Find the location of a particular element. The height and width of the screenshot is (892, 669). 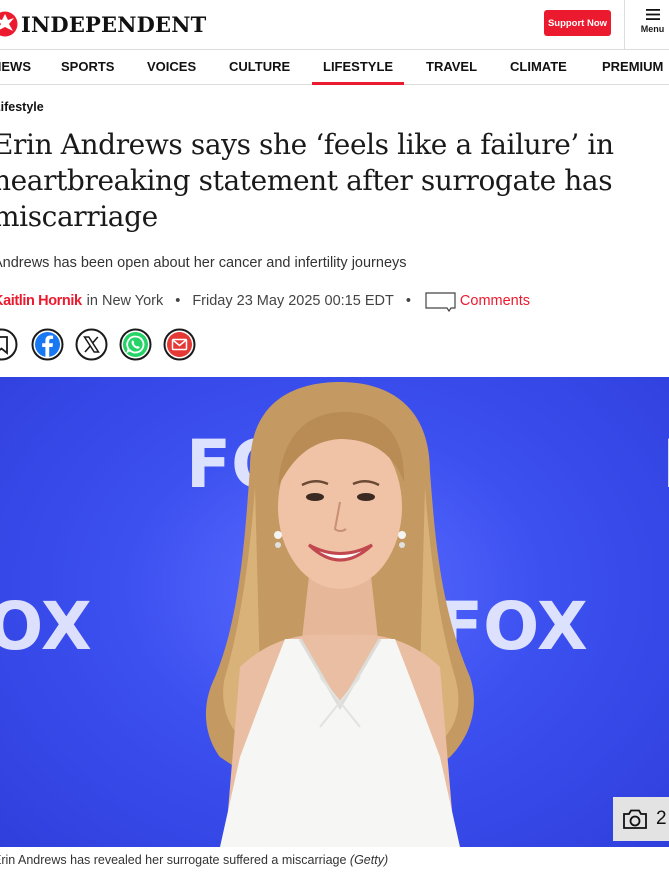

support-now-button: Support Now is located at coordinates (577, 23).